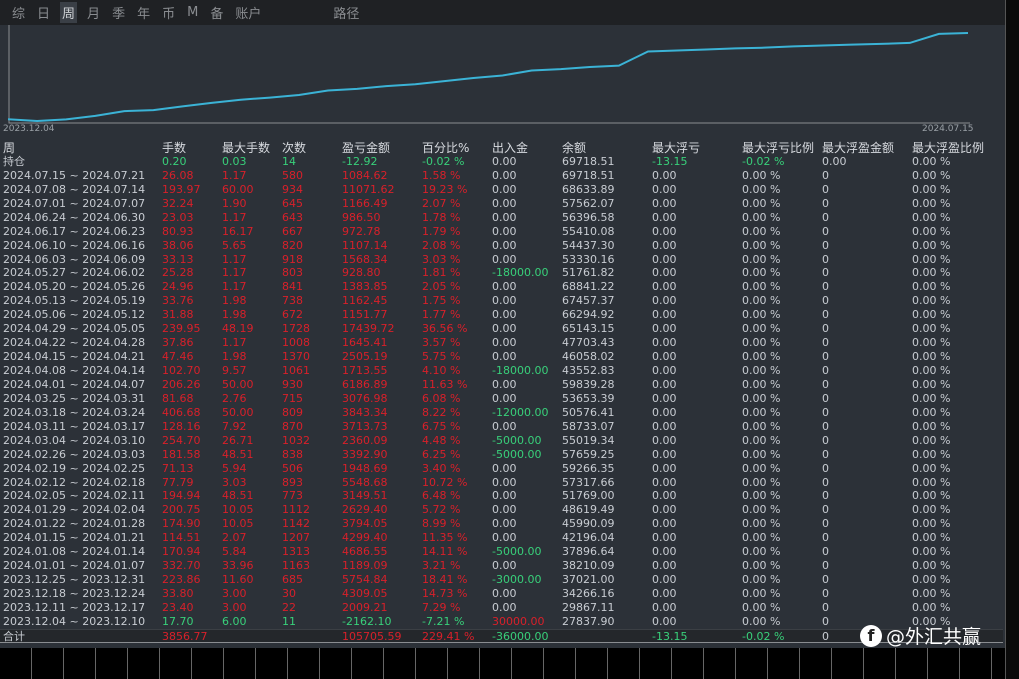 This screenshot has height=679, width=1019. What do you see at coordinates (118, 12) in the screenshot?
I see `tab-4: 季` at bounding box center [118, 12].